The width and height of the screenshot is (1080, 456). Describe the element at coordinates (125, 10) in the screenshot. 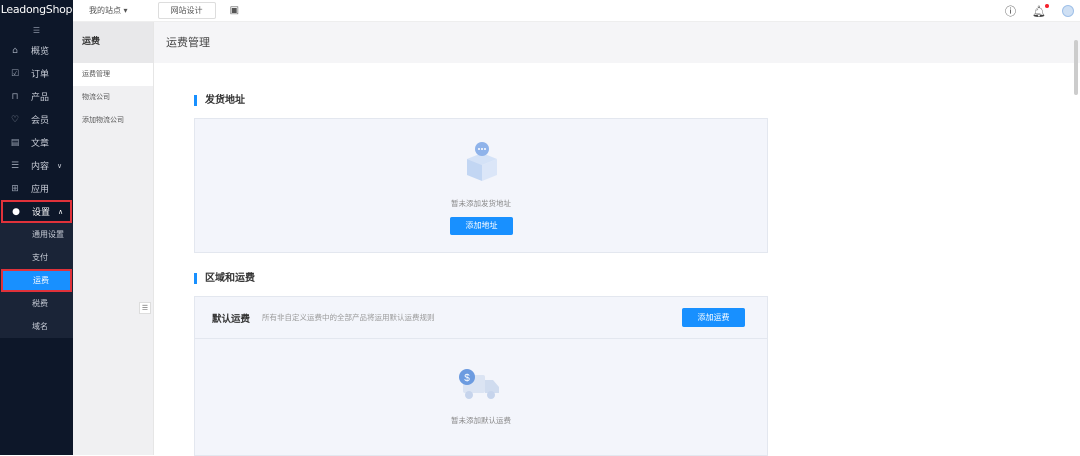

I see `caret-down-icon: ▾` at that location.